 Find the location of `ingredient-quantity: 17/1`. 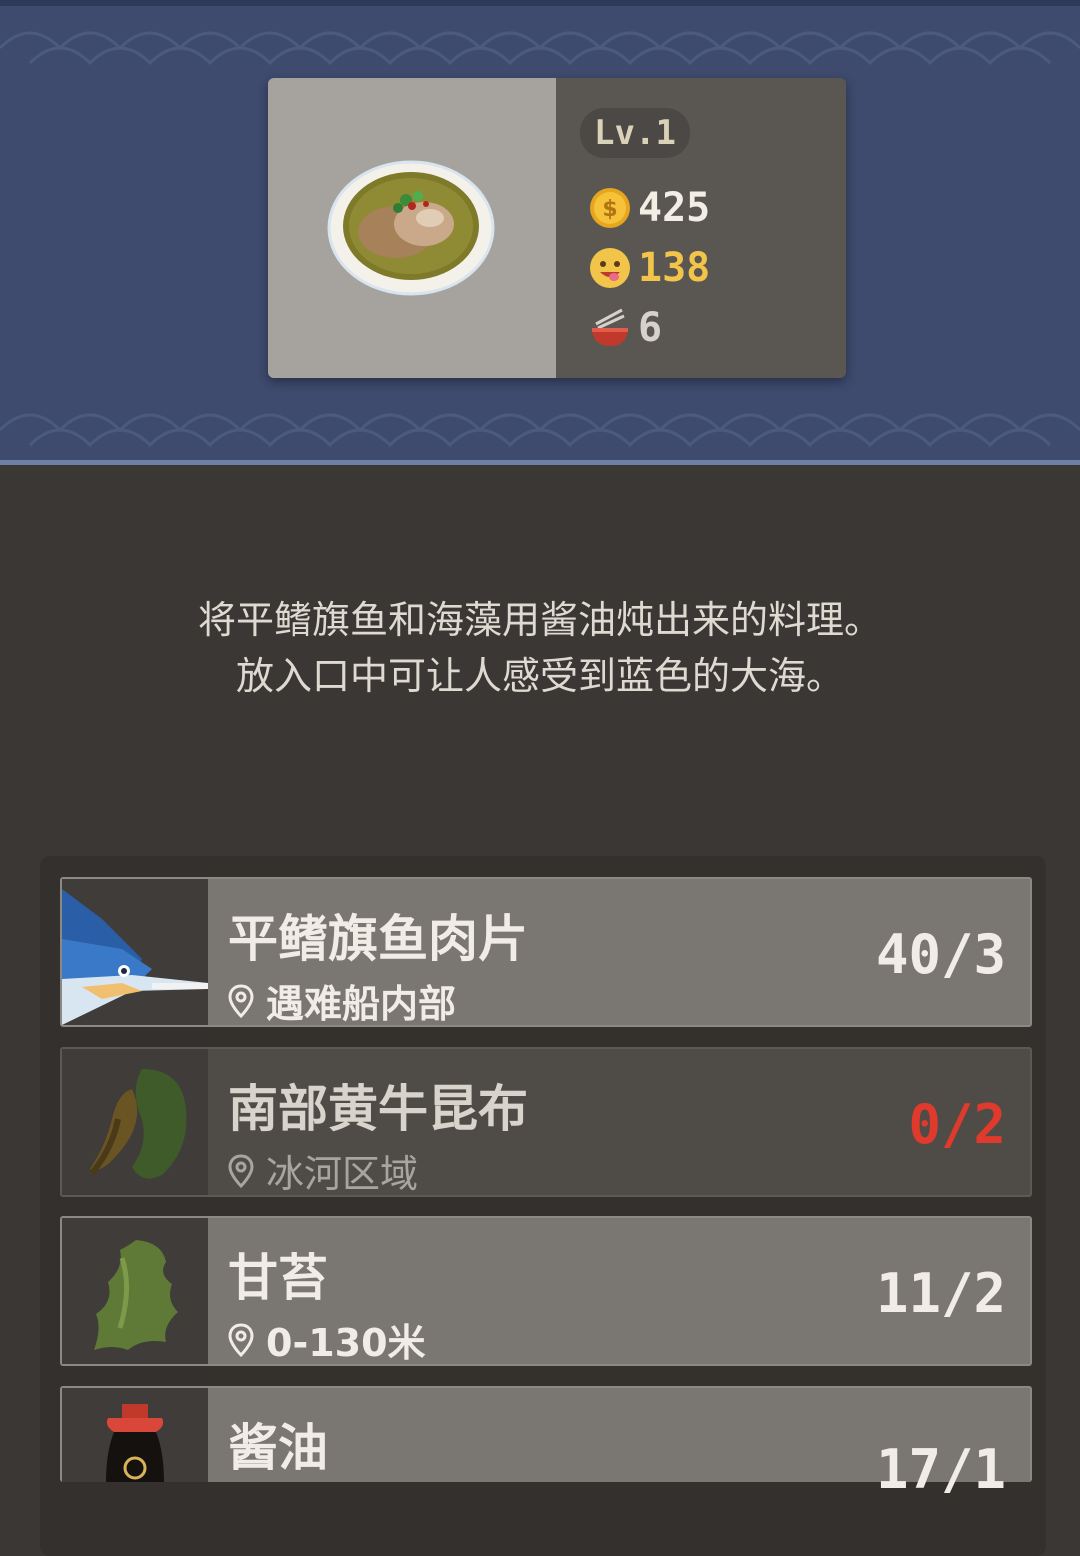

ingredient-quantity: 17/1 is located at coordinates (940, 1469).